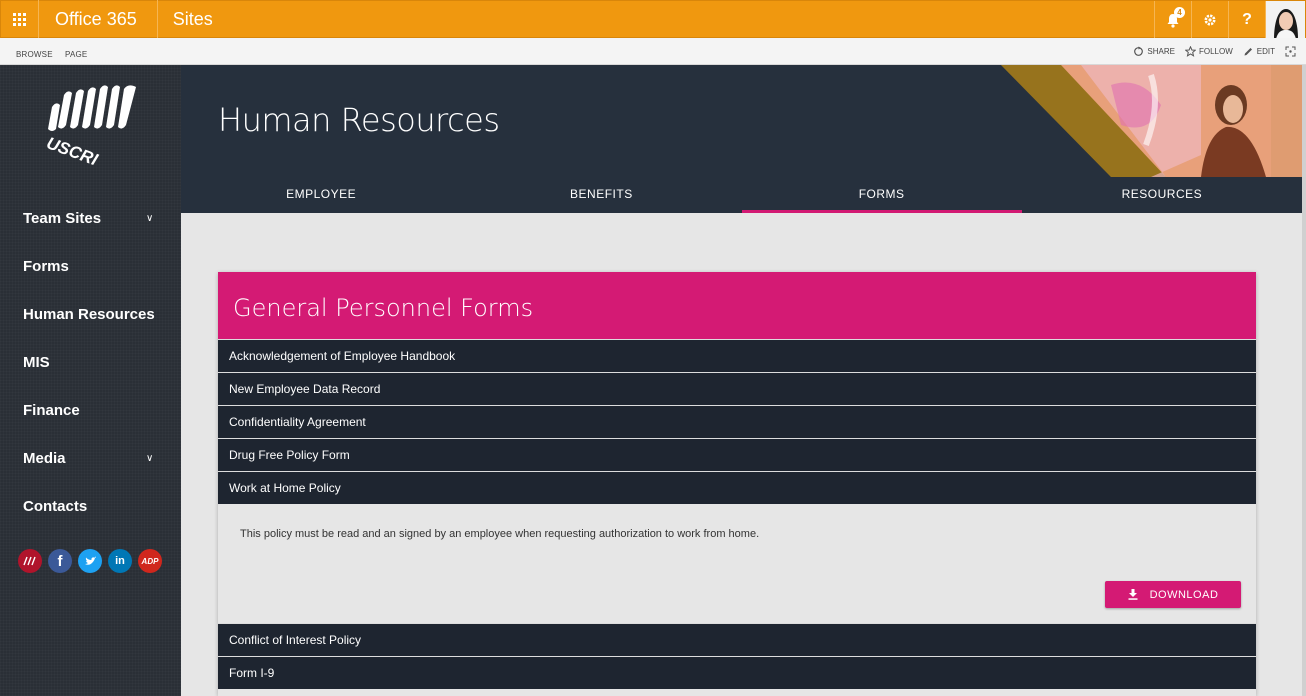 The width and height of the screenshot is (1306, 696). Describe the element at coordinates (30, 561) in the screenshot. I see `news-icon` at that location.